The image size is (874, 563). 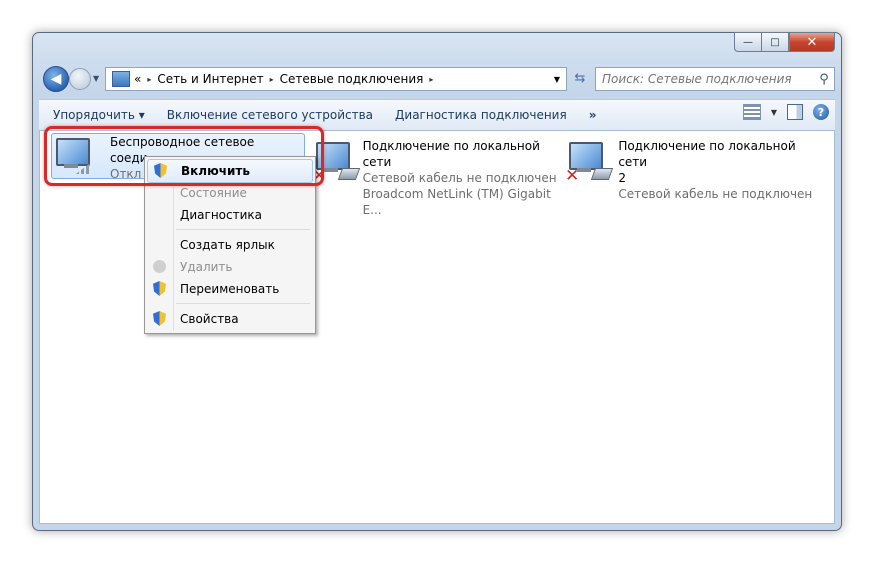 What do you see at coordinates (593, 115) in the screenshot?
I see `more-commands-button: »` at bounding box center [593, 115].